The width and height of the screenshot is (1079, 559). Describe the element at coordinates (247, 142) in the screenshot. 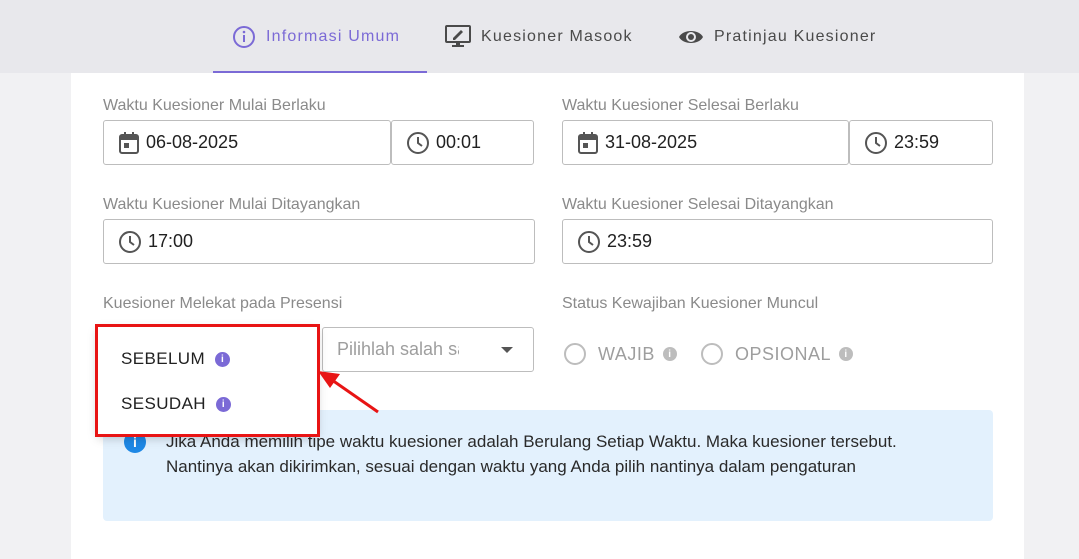

I see `start-valid-date-input: 06-08-2025` at that location.